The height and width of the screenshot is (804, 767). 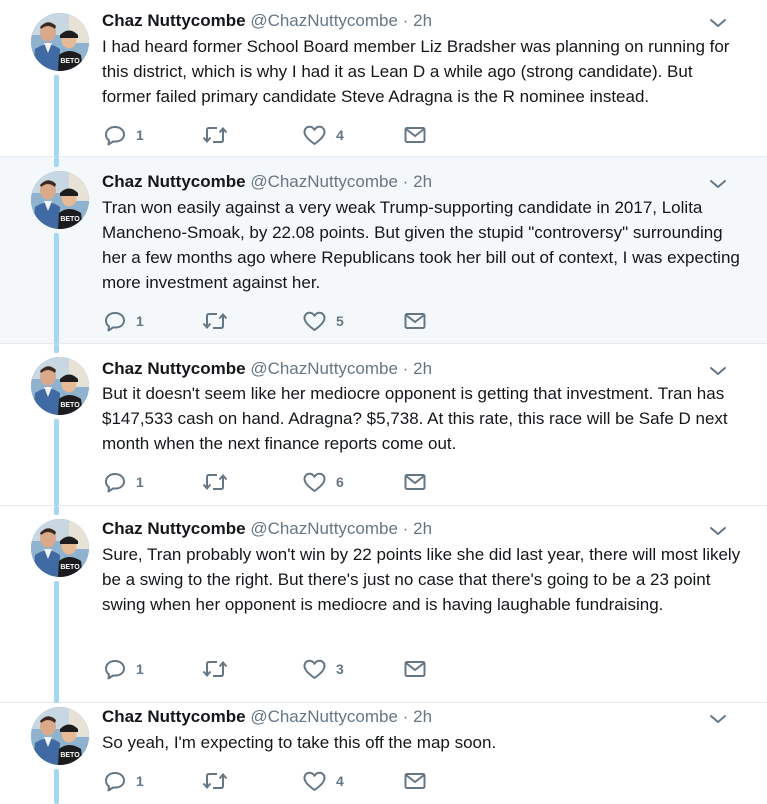 What do you see at coordinates (340, 669) in the screenshot?
I see `like-count: 3` at bounding box center [340, 669].